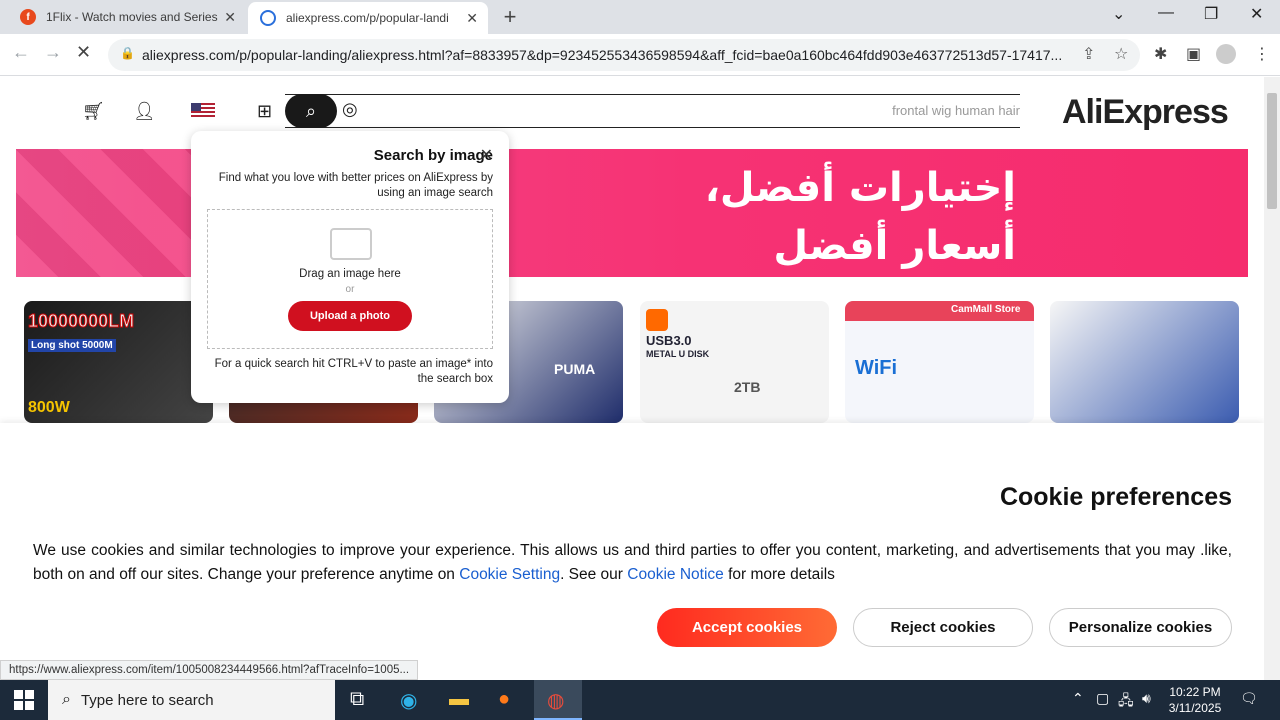  Describe the element at coordinates (1195, 700) in the screenshot. I see `clock: 10:22 PM 3/11/2025` at that location.